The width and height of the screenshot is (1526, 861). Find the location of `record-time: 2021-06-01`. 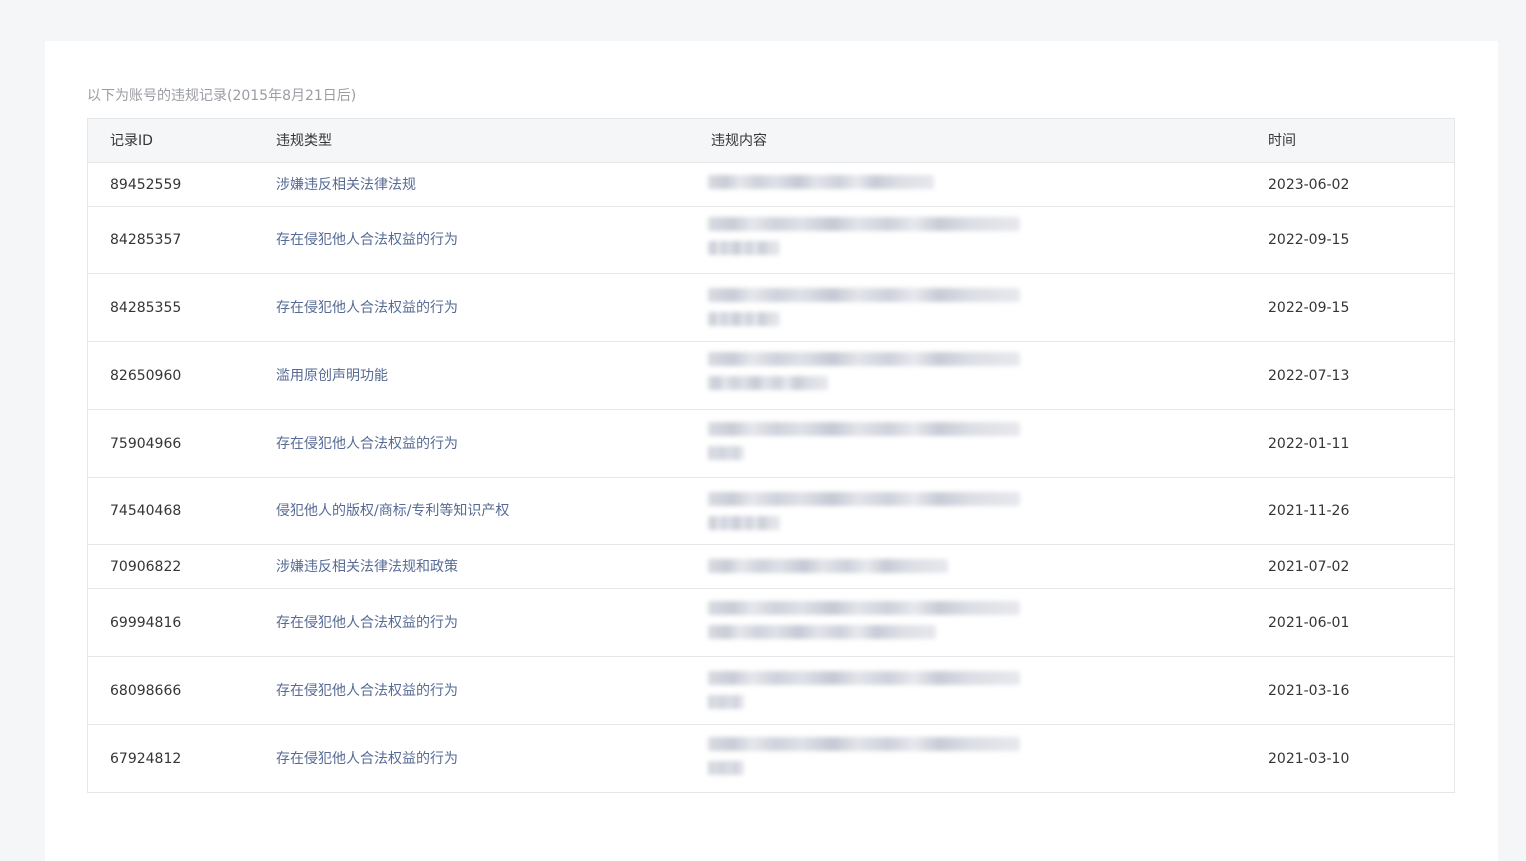

record-time: 2021-06-01 is located at coordinates (1309, 622).